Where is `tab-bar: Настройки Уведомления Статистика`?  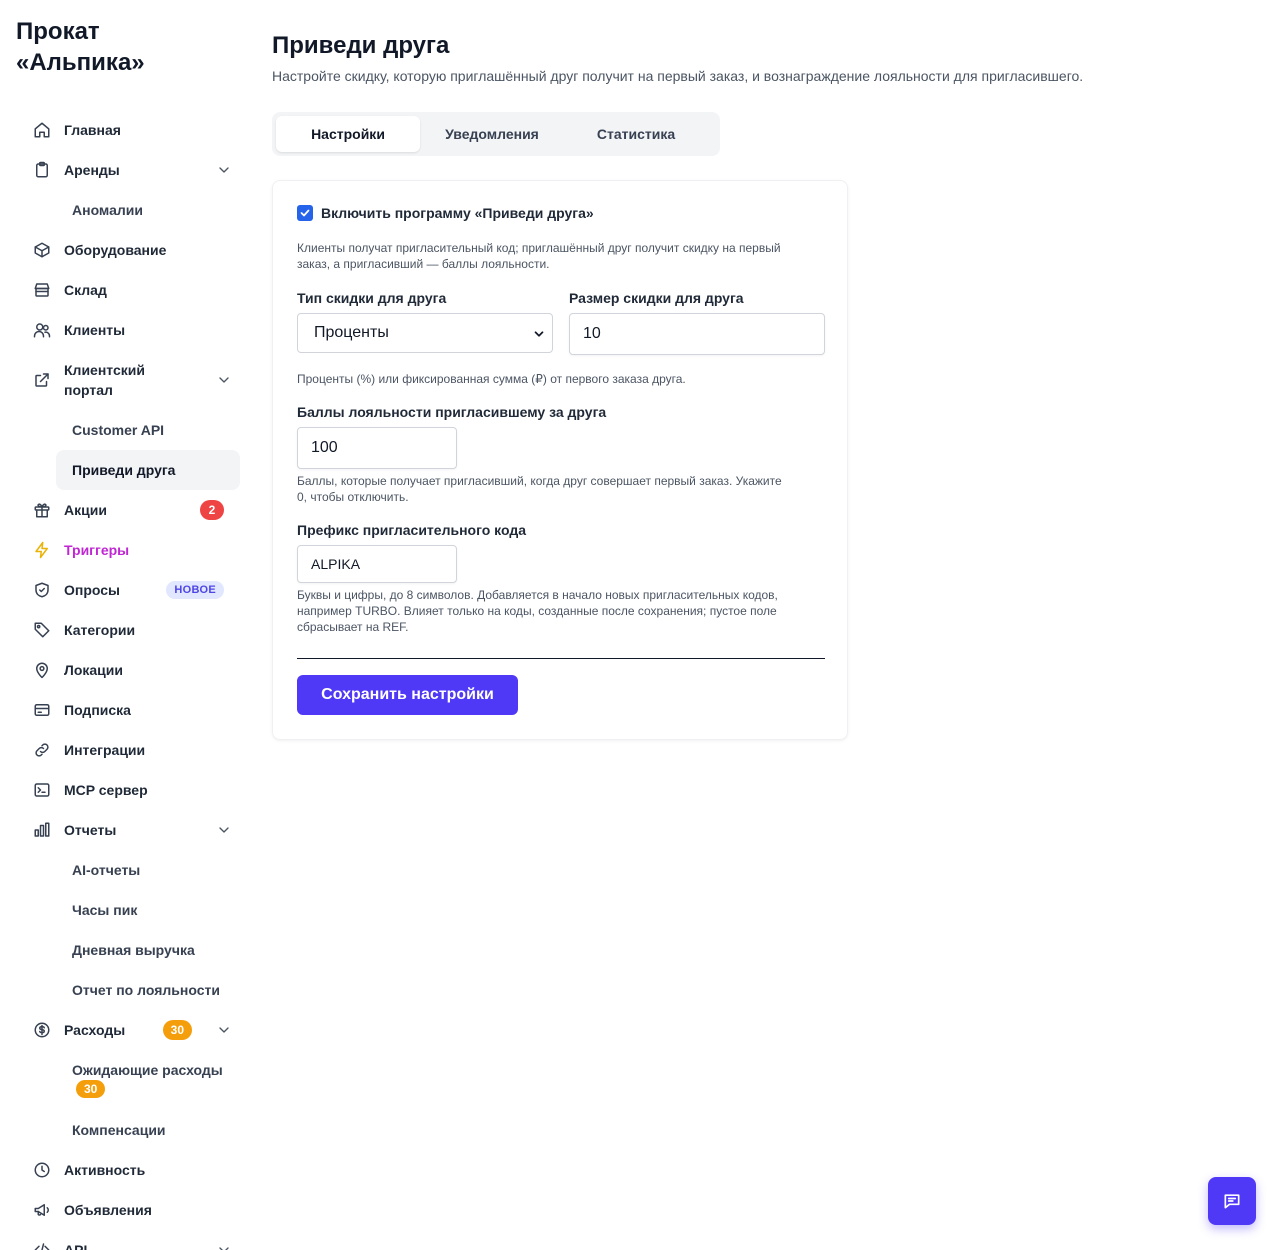
tab-bar: Настройки Уведомления Статистика is located at coordinates (496, 134).